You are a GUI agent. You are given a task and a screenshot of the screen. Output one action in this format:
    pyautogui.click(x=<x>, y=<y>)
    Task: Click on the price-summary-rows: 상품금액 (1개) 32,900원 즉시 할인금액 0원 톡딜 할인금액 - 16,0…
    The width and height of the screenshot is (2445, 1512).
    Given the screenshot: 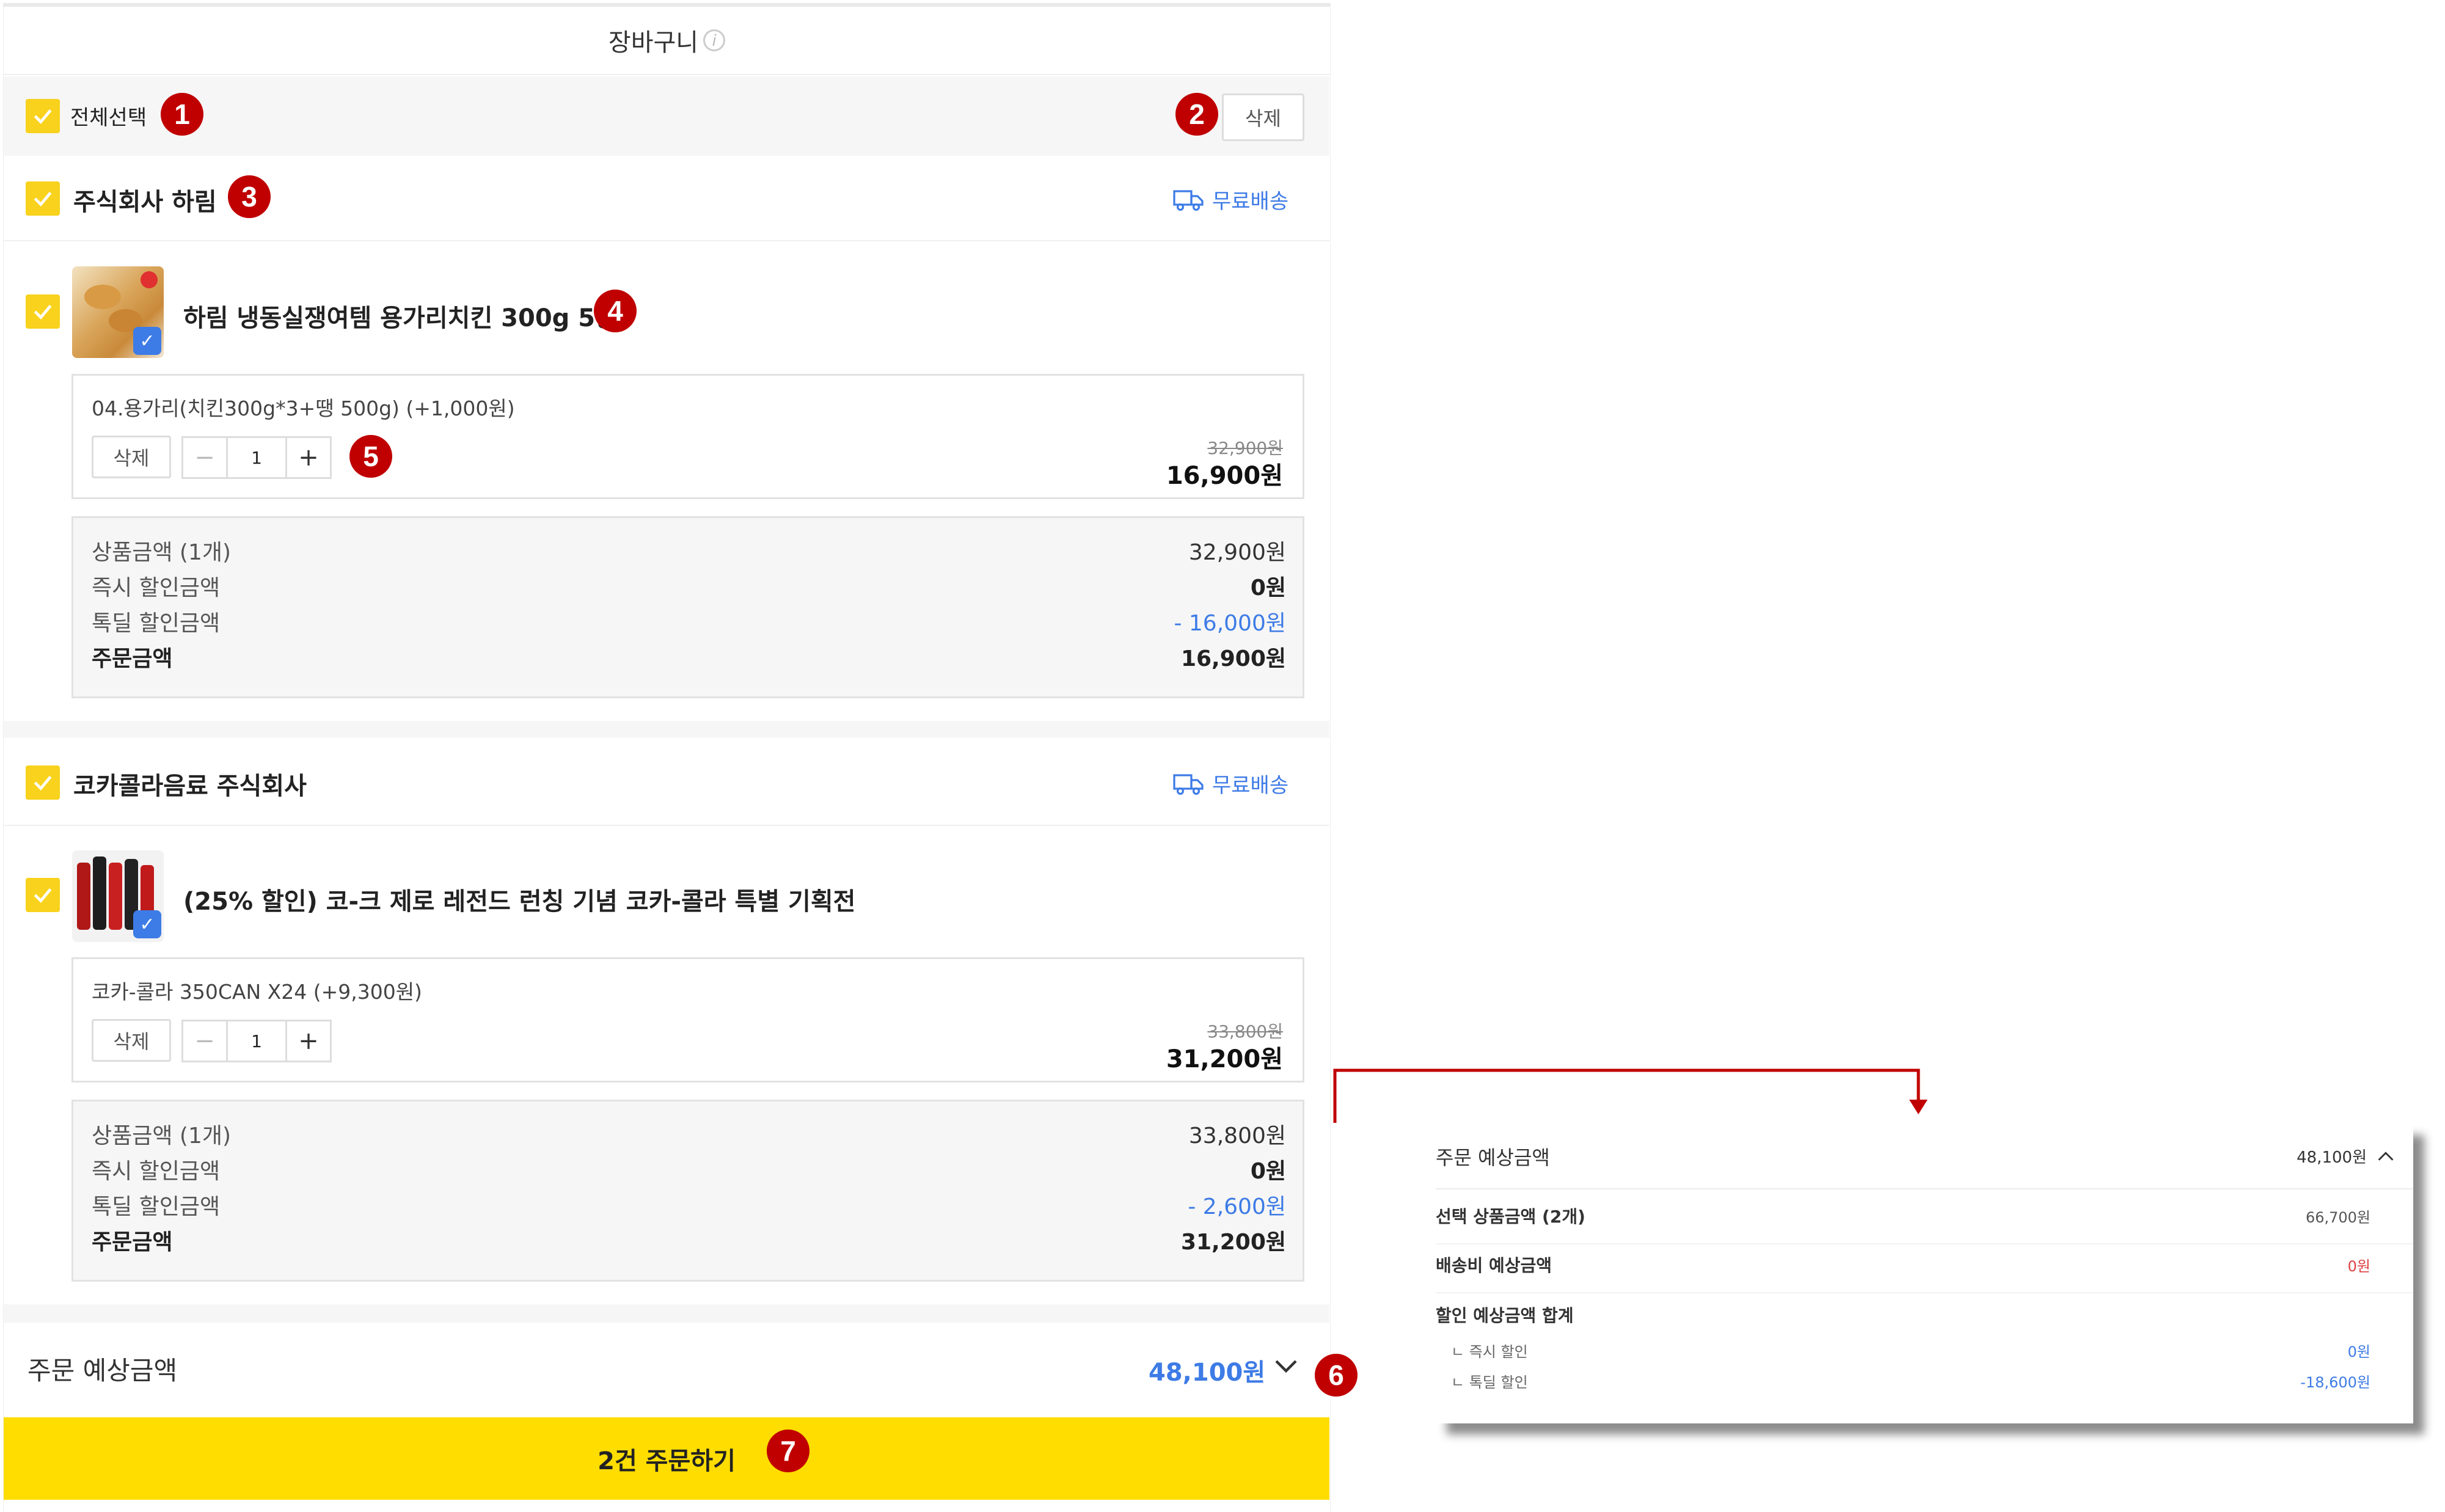 What is the action you would take?
    pyautogui.click(x=689, y=603)
    